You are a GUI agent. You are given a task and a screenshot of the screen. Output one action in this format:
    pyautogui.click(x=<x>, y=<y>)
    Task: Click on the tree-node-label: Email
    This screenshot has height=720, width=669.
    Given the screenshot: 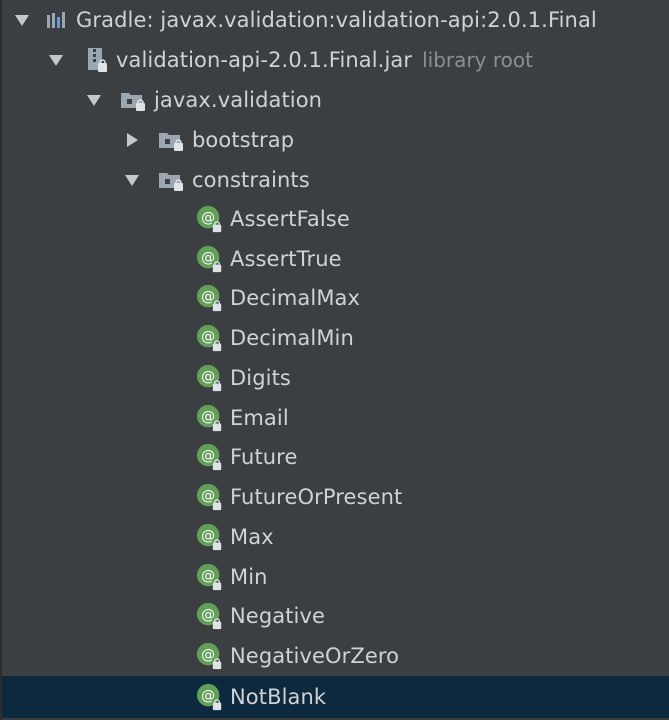 What is the action you would take?
    pyautogui.click(x=259, y=418)
    